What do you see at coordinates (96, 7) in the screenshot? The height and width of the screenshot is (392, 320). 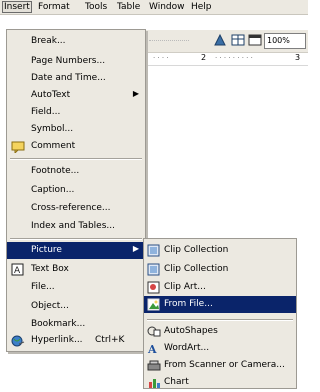 I see `menu-tools: Tools` at bounding box center [96, 7].